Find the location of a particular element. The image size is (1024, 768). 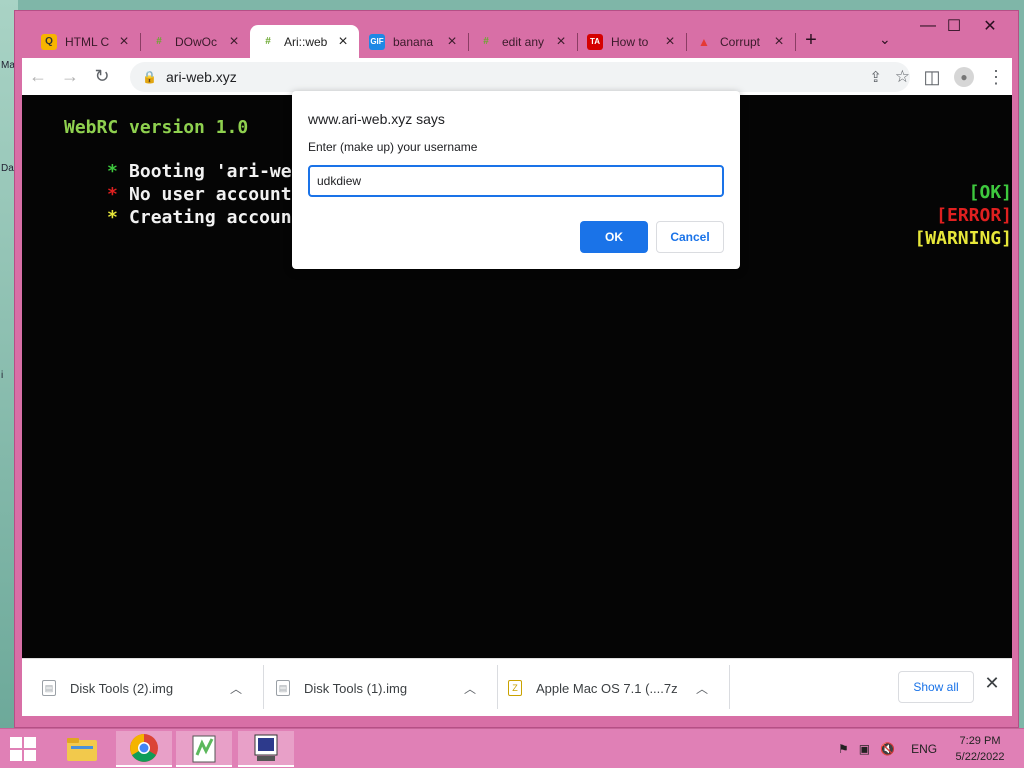

tab-dowoc: # DOwOc × is located at coordinates (195, 41).